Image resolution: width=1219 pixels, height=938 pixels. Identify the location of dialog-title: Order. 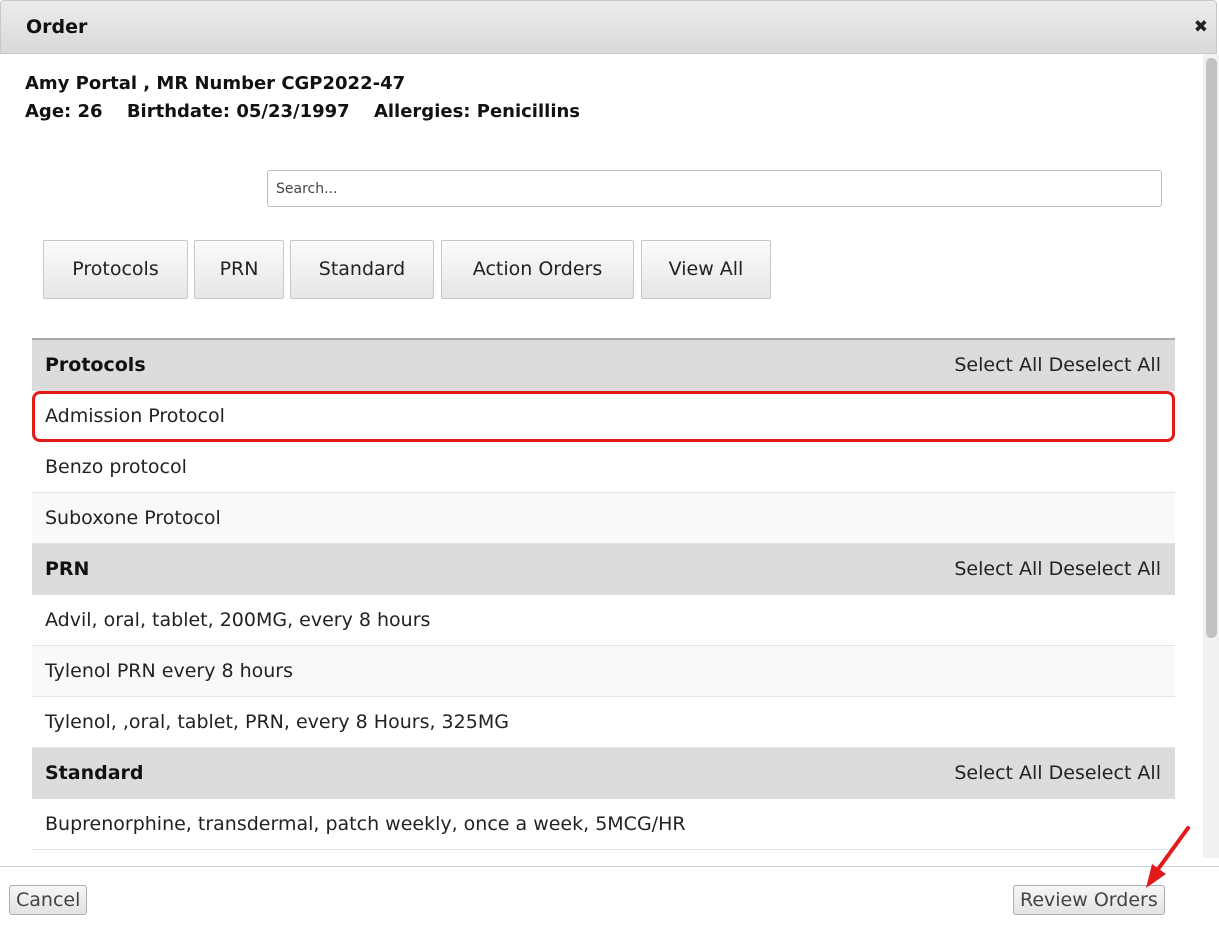
(57, 27).